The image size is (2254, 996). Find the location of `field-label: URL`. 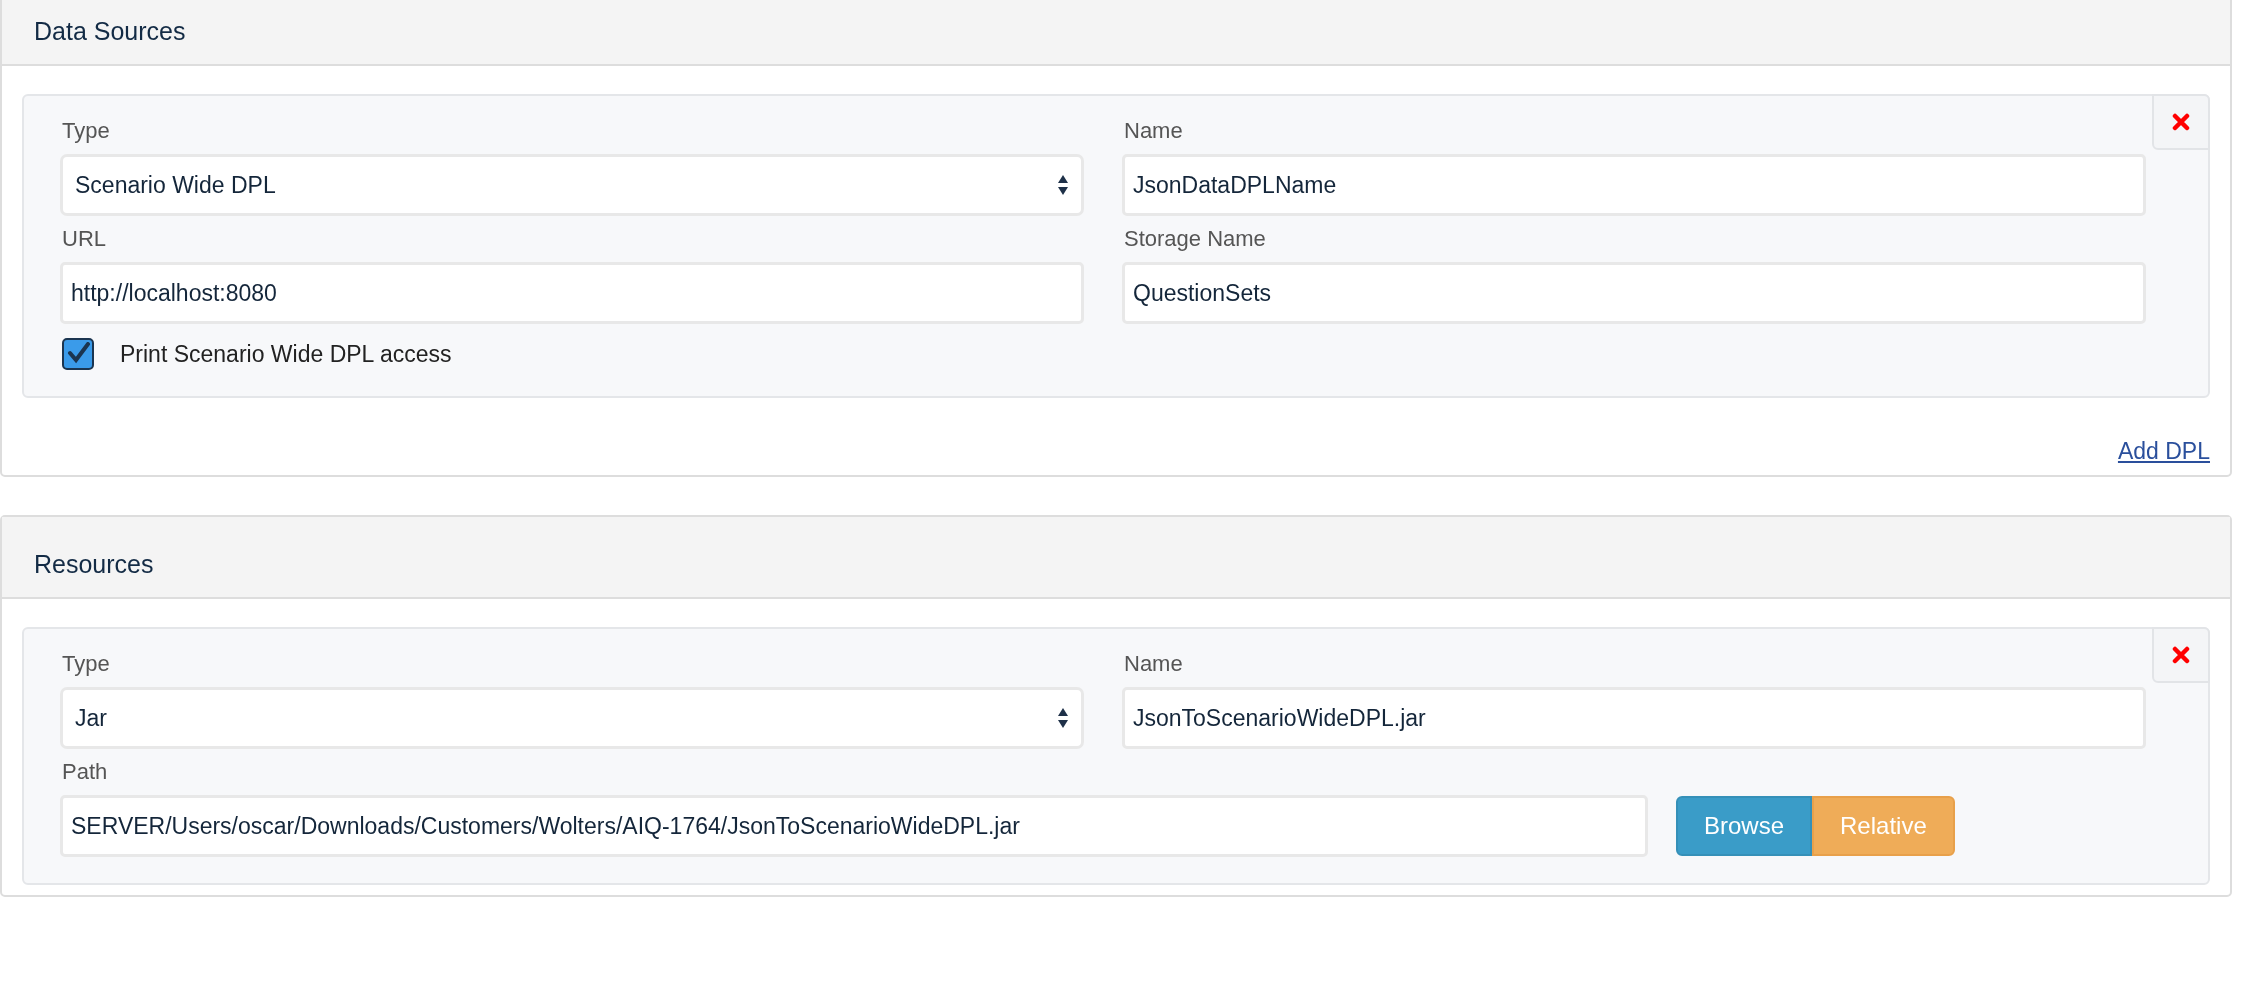

field-label: URL is located at coordinates (84, 239).